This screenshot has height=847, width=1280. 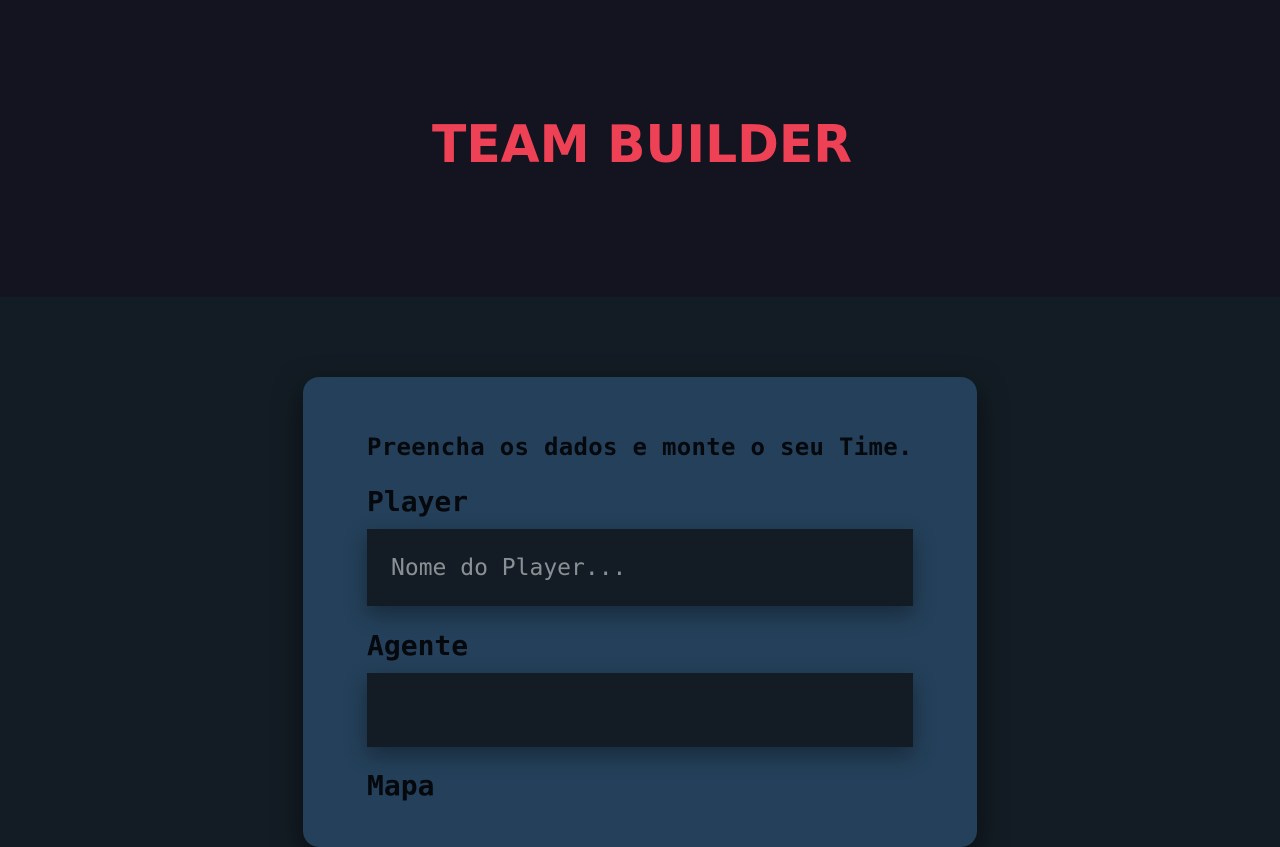 I want to click on player-name-input, so click(x=640, y=567).